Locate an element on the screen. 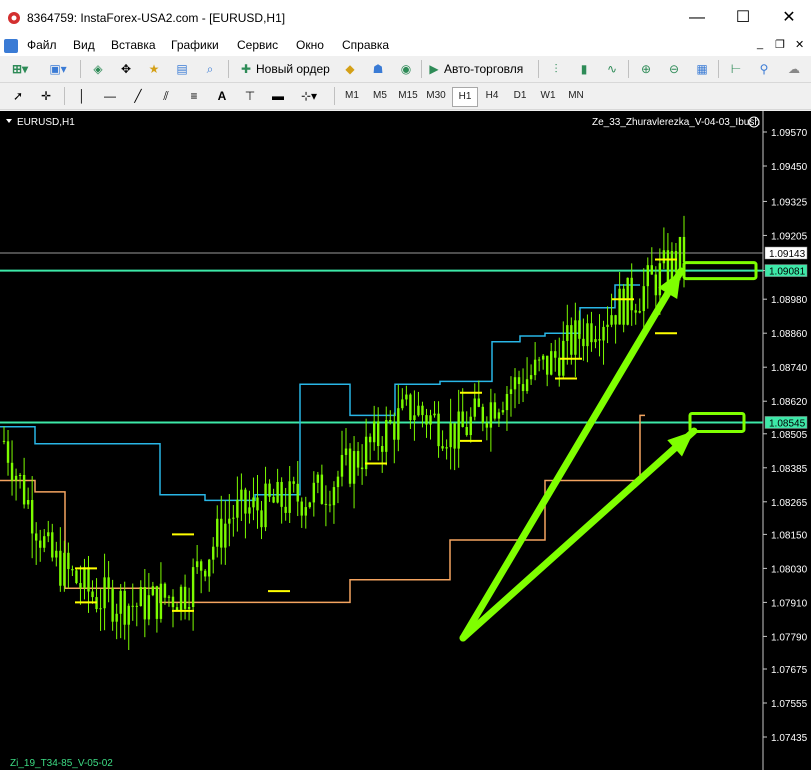 This screenshot has width=811, height=770. close-button: ✕ is located at coordinates (788, 18).